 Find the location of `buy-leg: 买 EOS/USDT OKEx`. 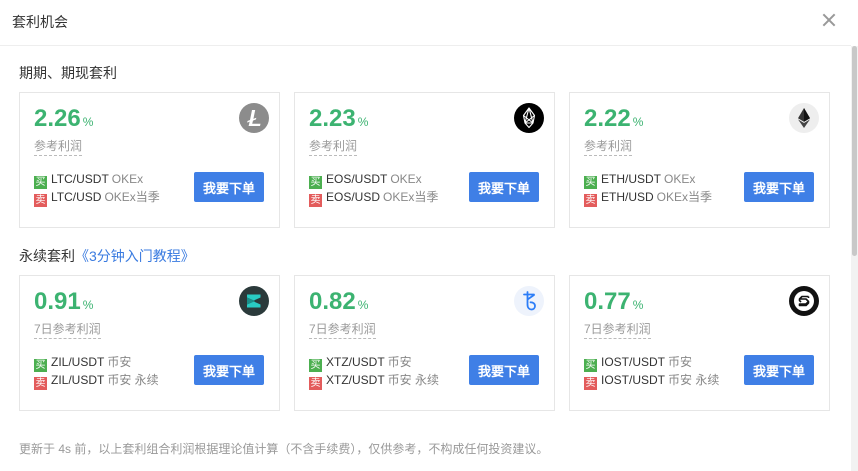

buy-leg: 买 EOS/USDT OKEx is located at coordinates (373, 180).